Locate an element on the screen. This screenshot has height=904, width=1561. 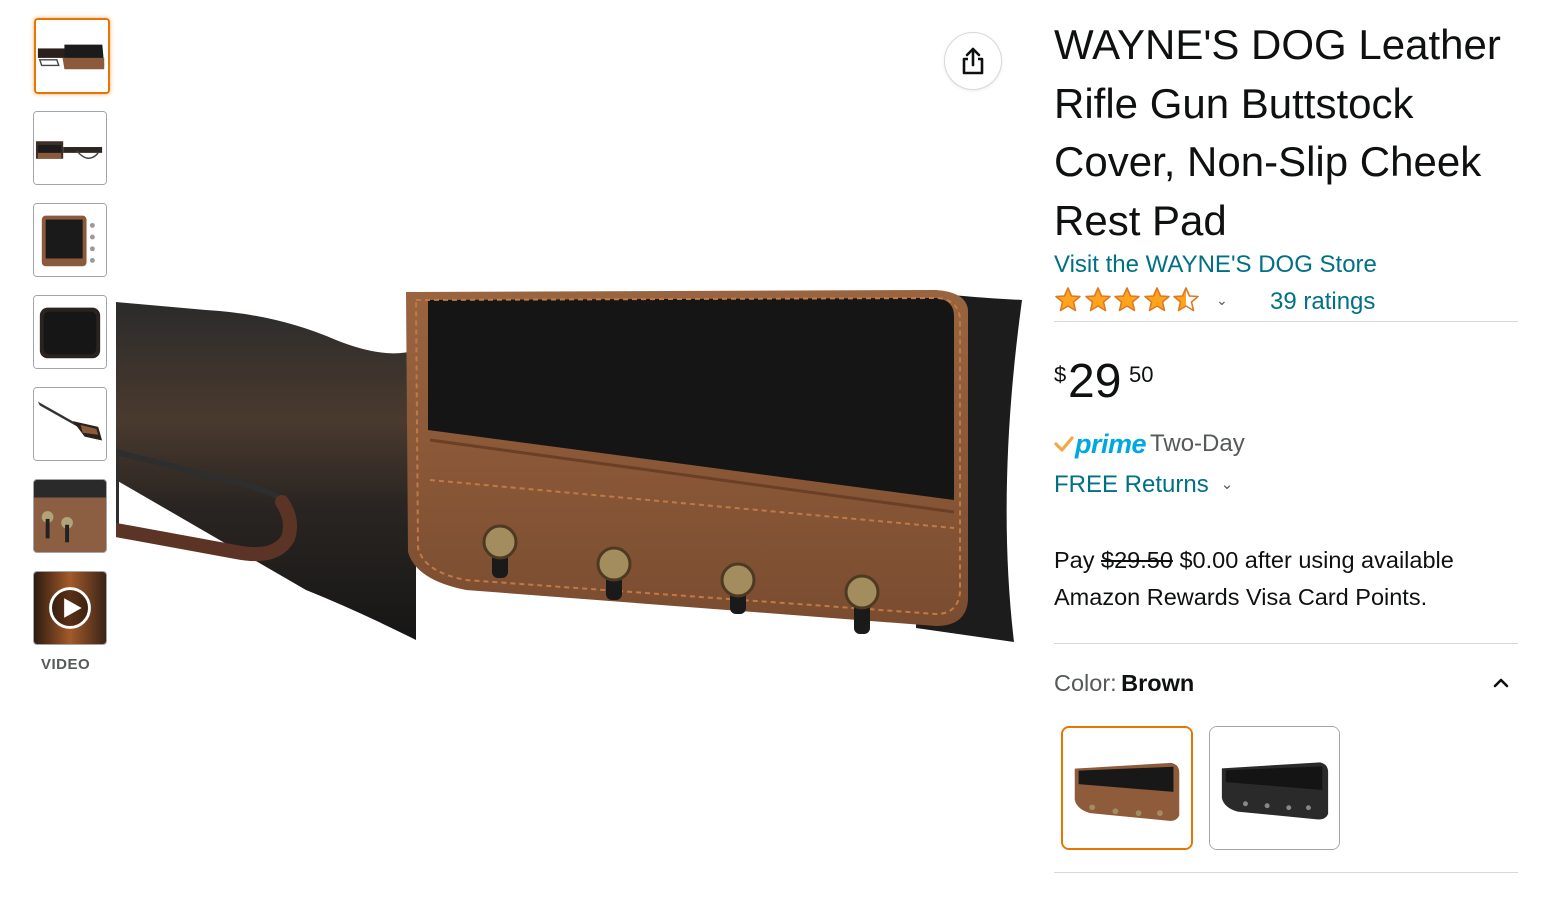
color-selector-header: Color: Brown is located at coordinates (1286, 686).